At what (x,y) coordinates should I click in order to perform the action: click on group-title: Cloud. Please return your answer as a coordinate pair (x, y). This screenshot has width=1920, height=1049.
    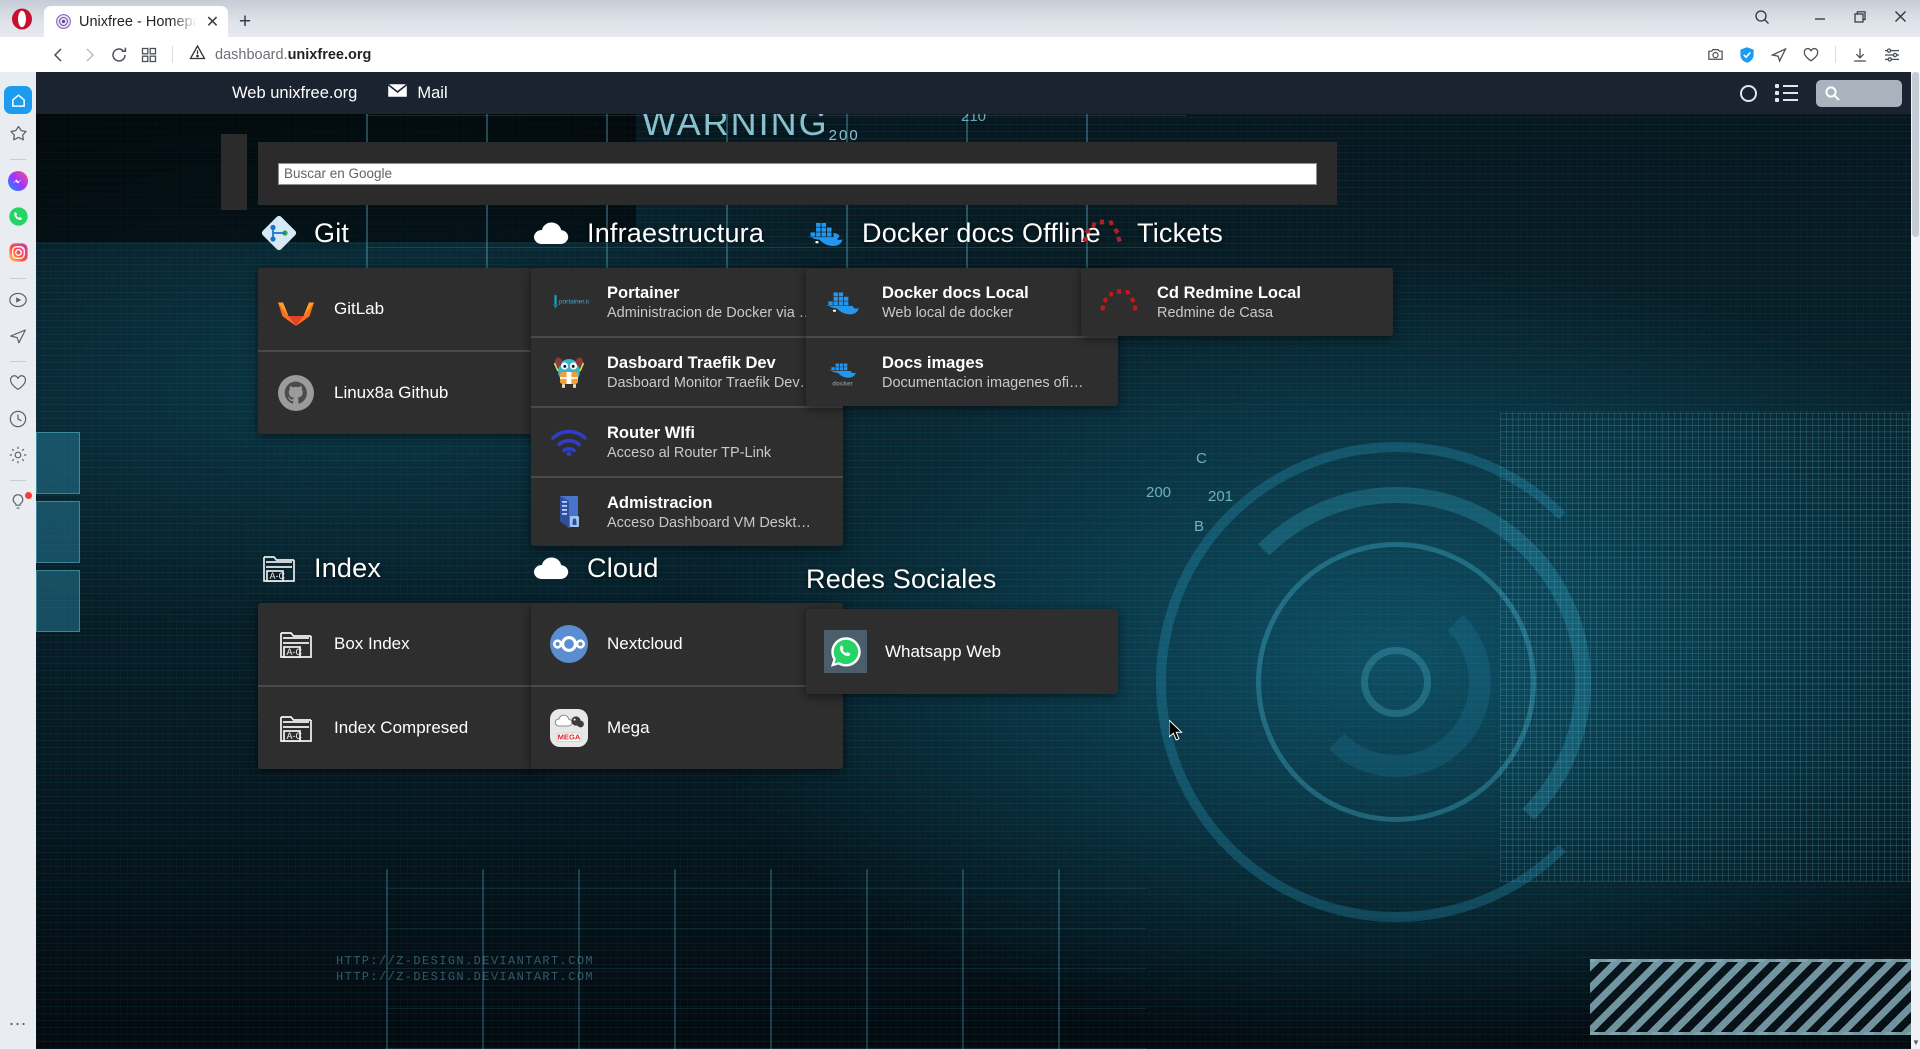
    Looking at the image, I should click on (623, 567).